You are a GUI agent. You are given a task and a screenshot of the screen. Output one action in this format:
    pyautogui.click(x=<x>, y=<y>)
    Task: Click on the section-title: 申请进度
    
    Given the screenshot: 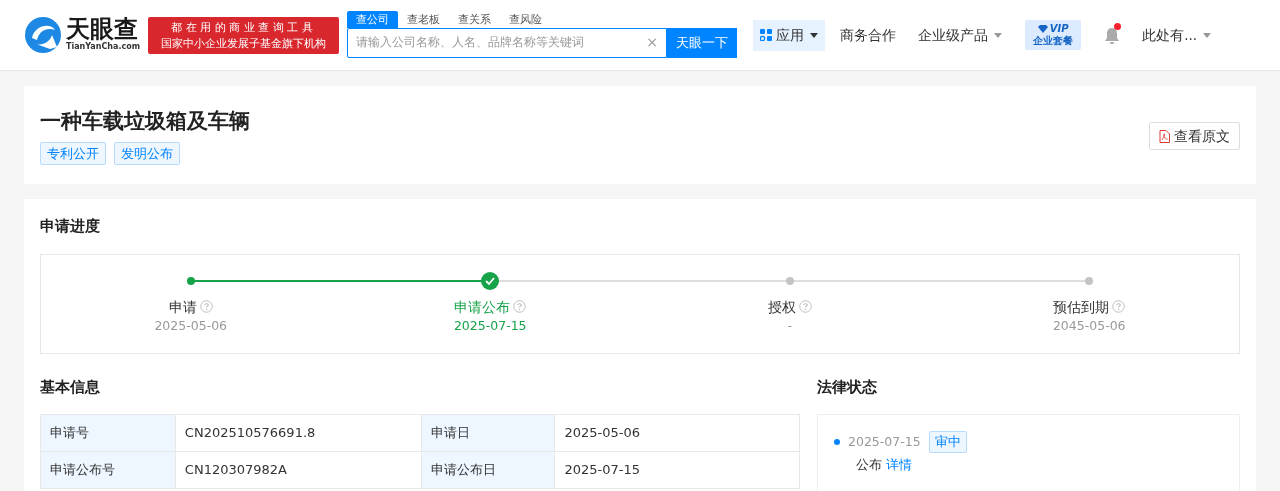 What is the action you would take?
    pyautogui.click(x=70, y=226)
    